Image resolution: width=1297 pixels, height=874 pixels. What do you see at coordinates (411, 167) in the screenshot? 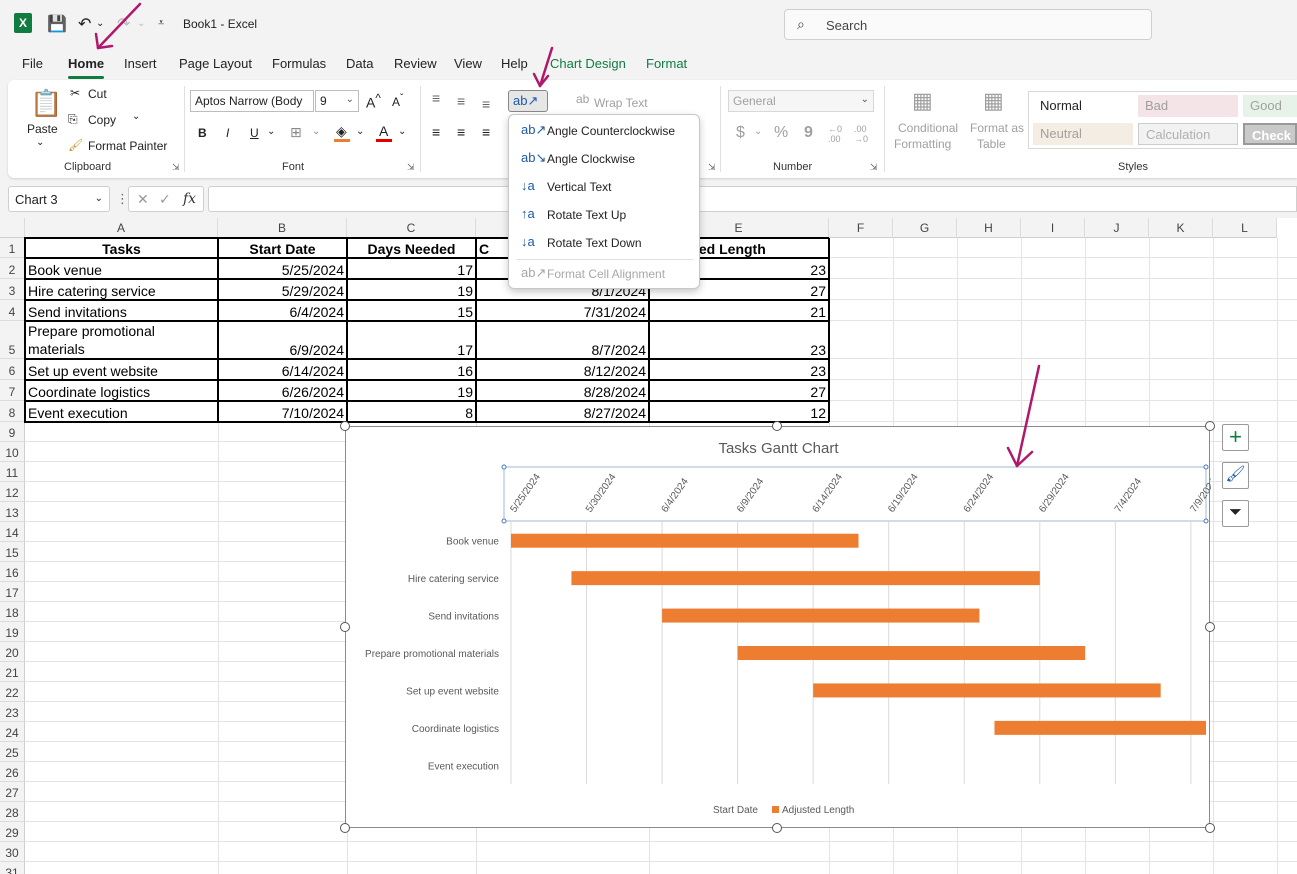
I see `font-launcher-icon: ⇲` at bounding box center [411, 167].